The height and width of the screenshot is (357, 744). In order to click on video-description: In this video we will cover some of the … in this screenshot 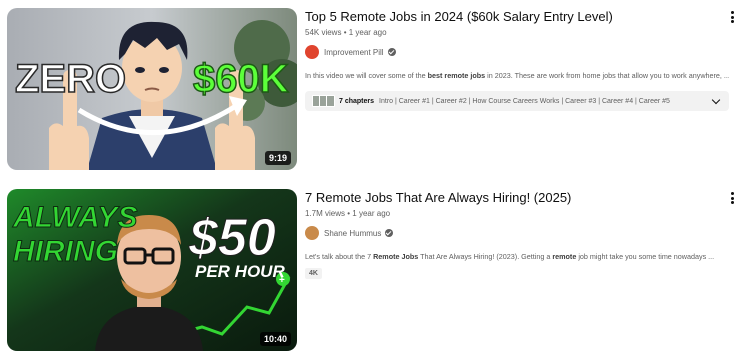, I will do `click(517, 75)`.